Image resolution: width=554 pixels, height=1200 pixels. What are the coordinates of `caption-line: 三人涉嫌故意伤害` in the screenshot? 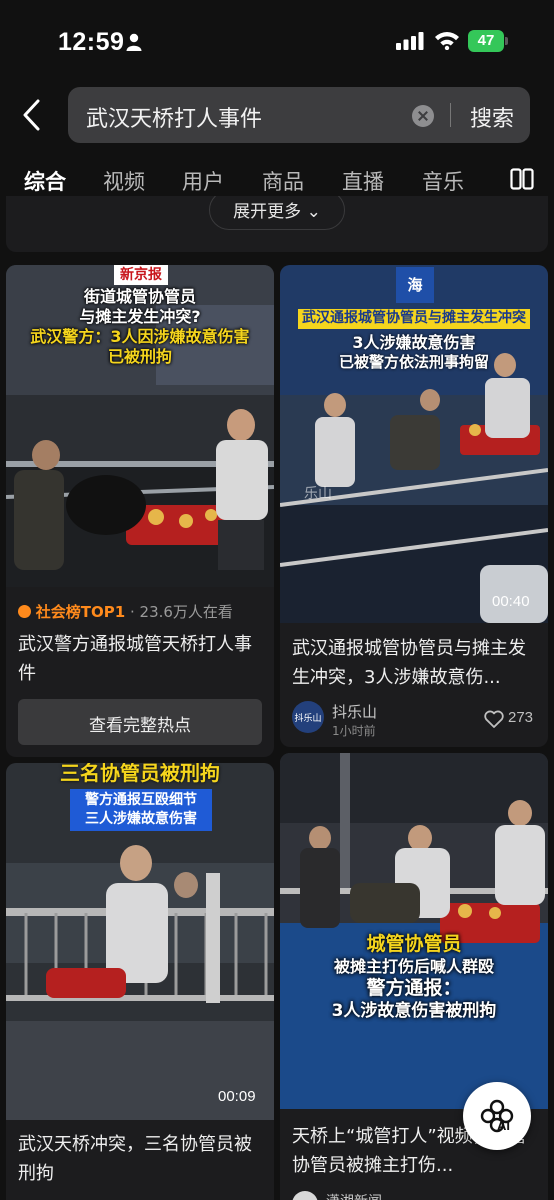 It's located at (141, 818).